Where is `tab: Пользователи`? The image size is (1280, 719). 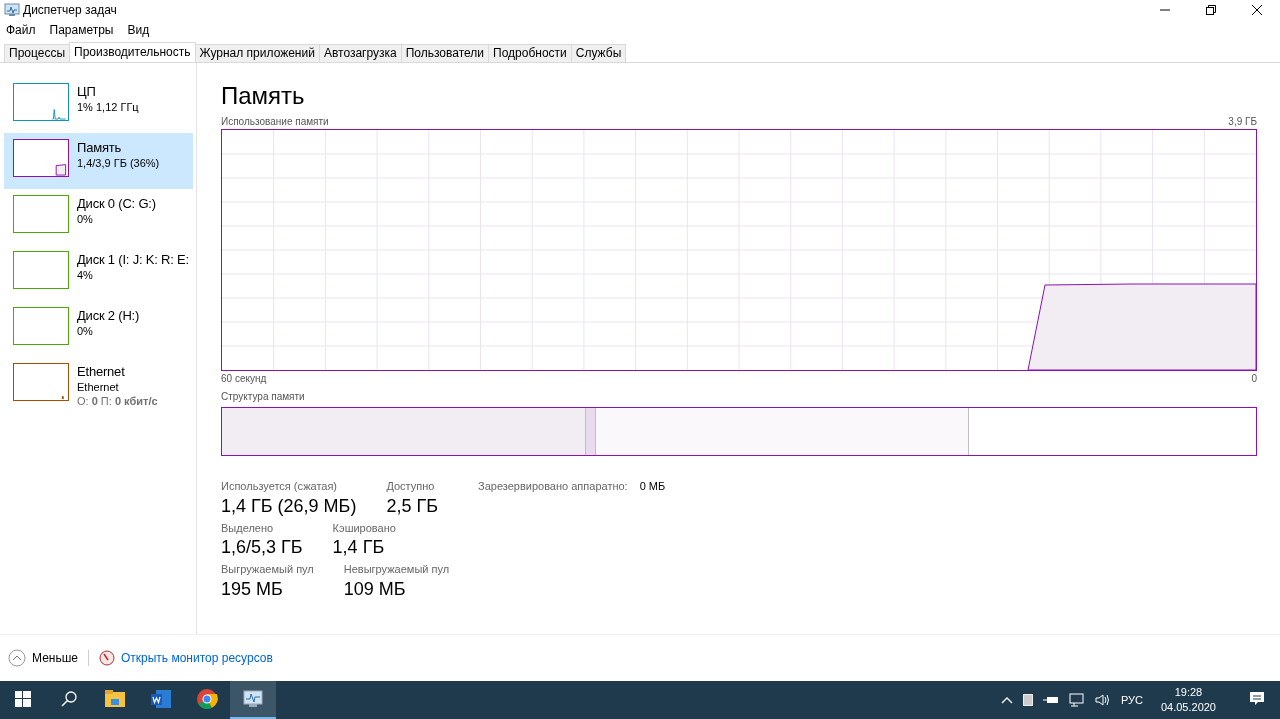 tab: Пользователи is located at coordinates (445, 53).